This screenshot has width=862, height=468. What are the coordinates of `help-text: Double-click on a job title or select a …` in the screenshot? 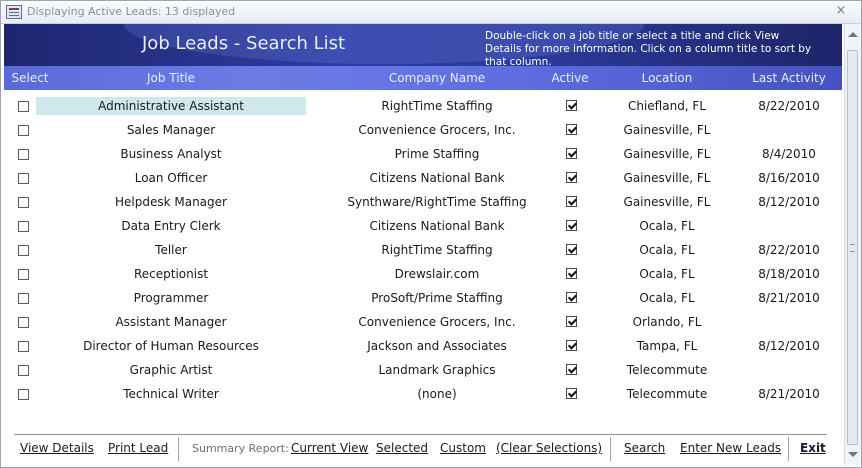 It's located at (648, 48).